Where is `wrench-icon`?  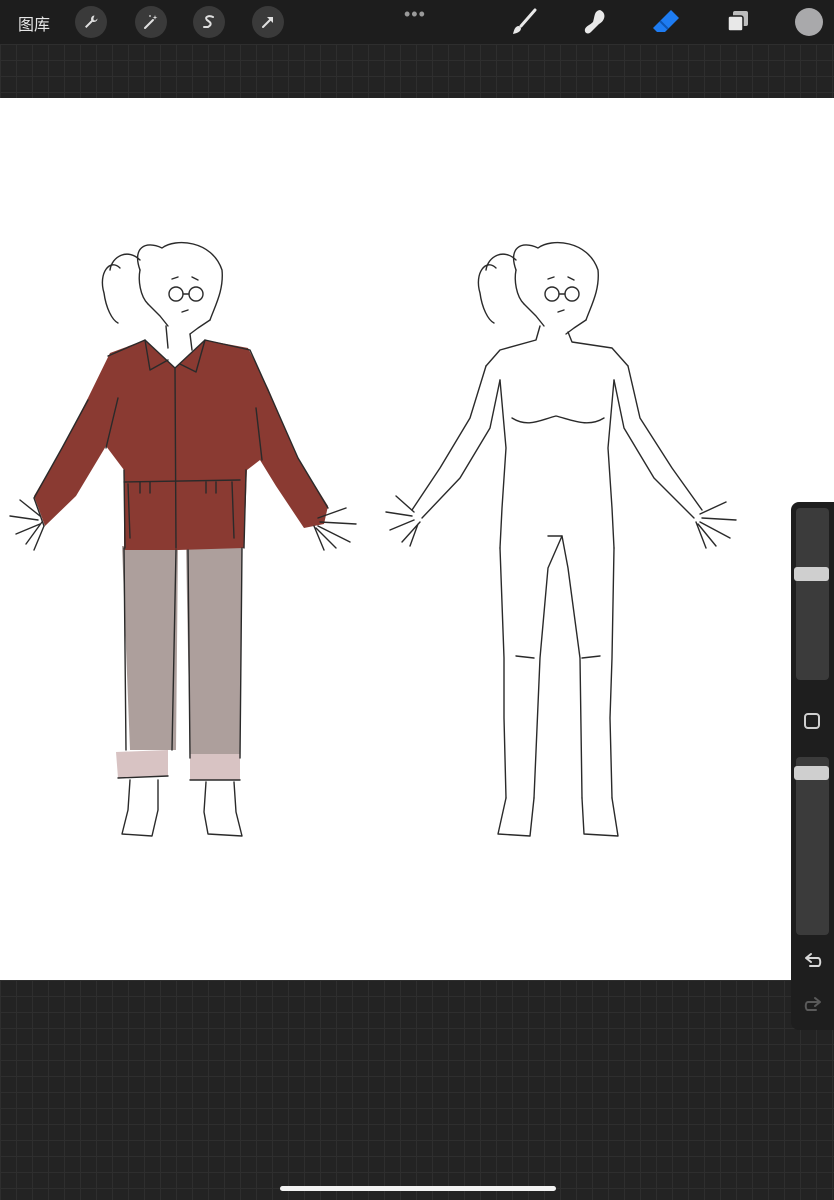
wrench-icon is located at coordinates (91, 21).